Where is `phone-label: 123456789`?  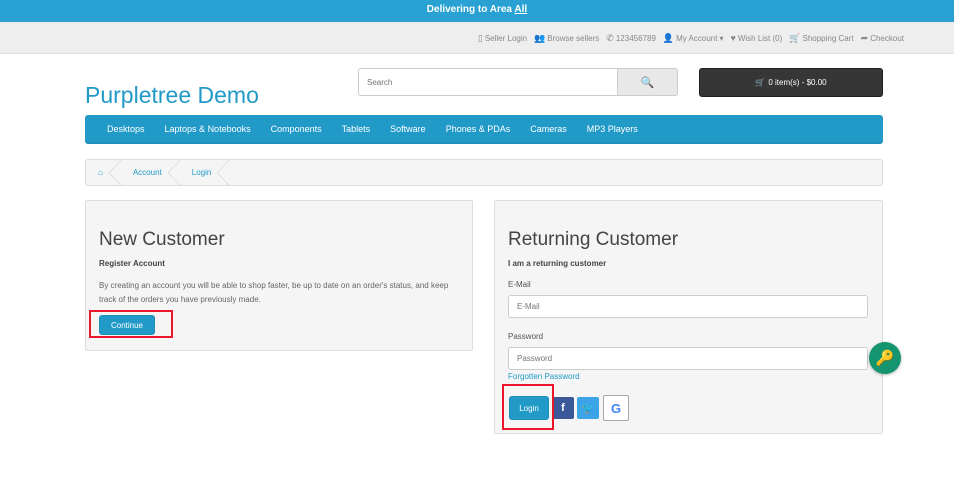 phone-label: 123456789 is located at coordinates (635, 38).